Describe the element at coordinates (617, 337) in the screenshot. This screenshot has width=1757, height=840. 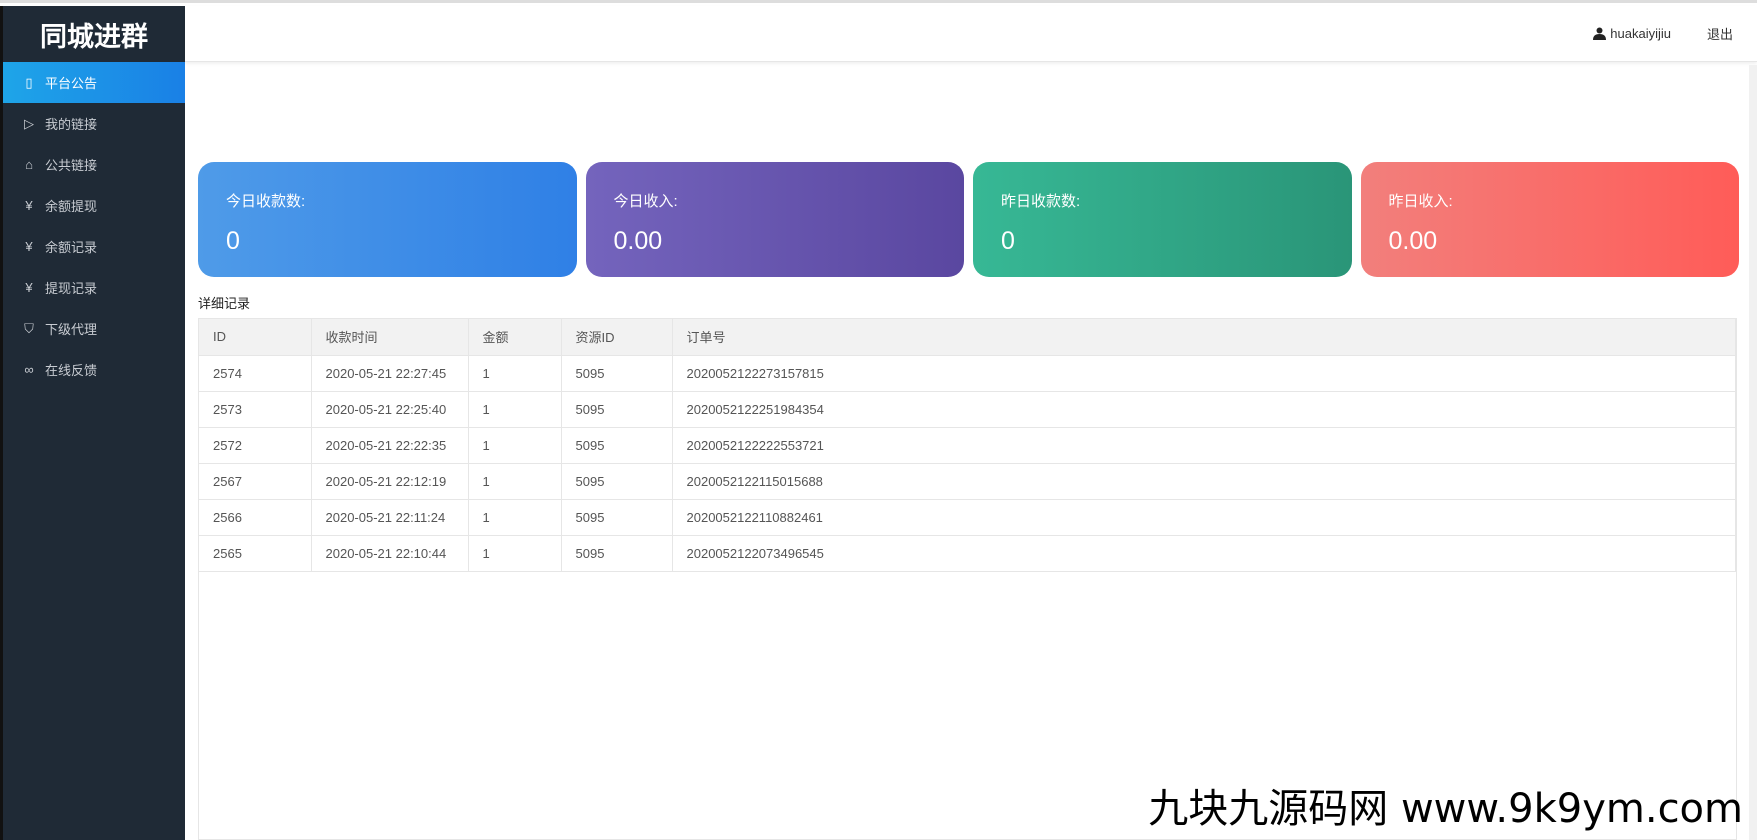
I see `column-header: 资源ID` at that location.